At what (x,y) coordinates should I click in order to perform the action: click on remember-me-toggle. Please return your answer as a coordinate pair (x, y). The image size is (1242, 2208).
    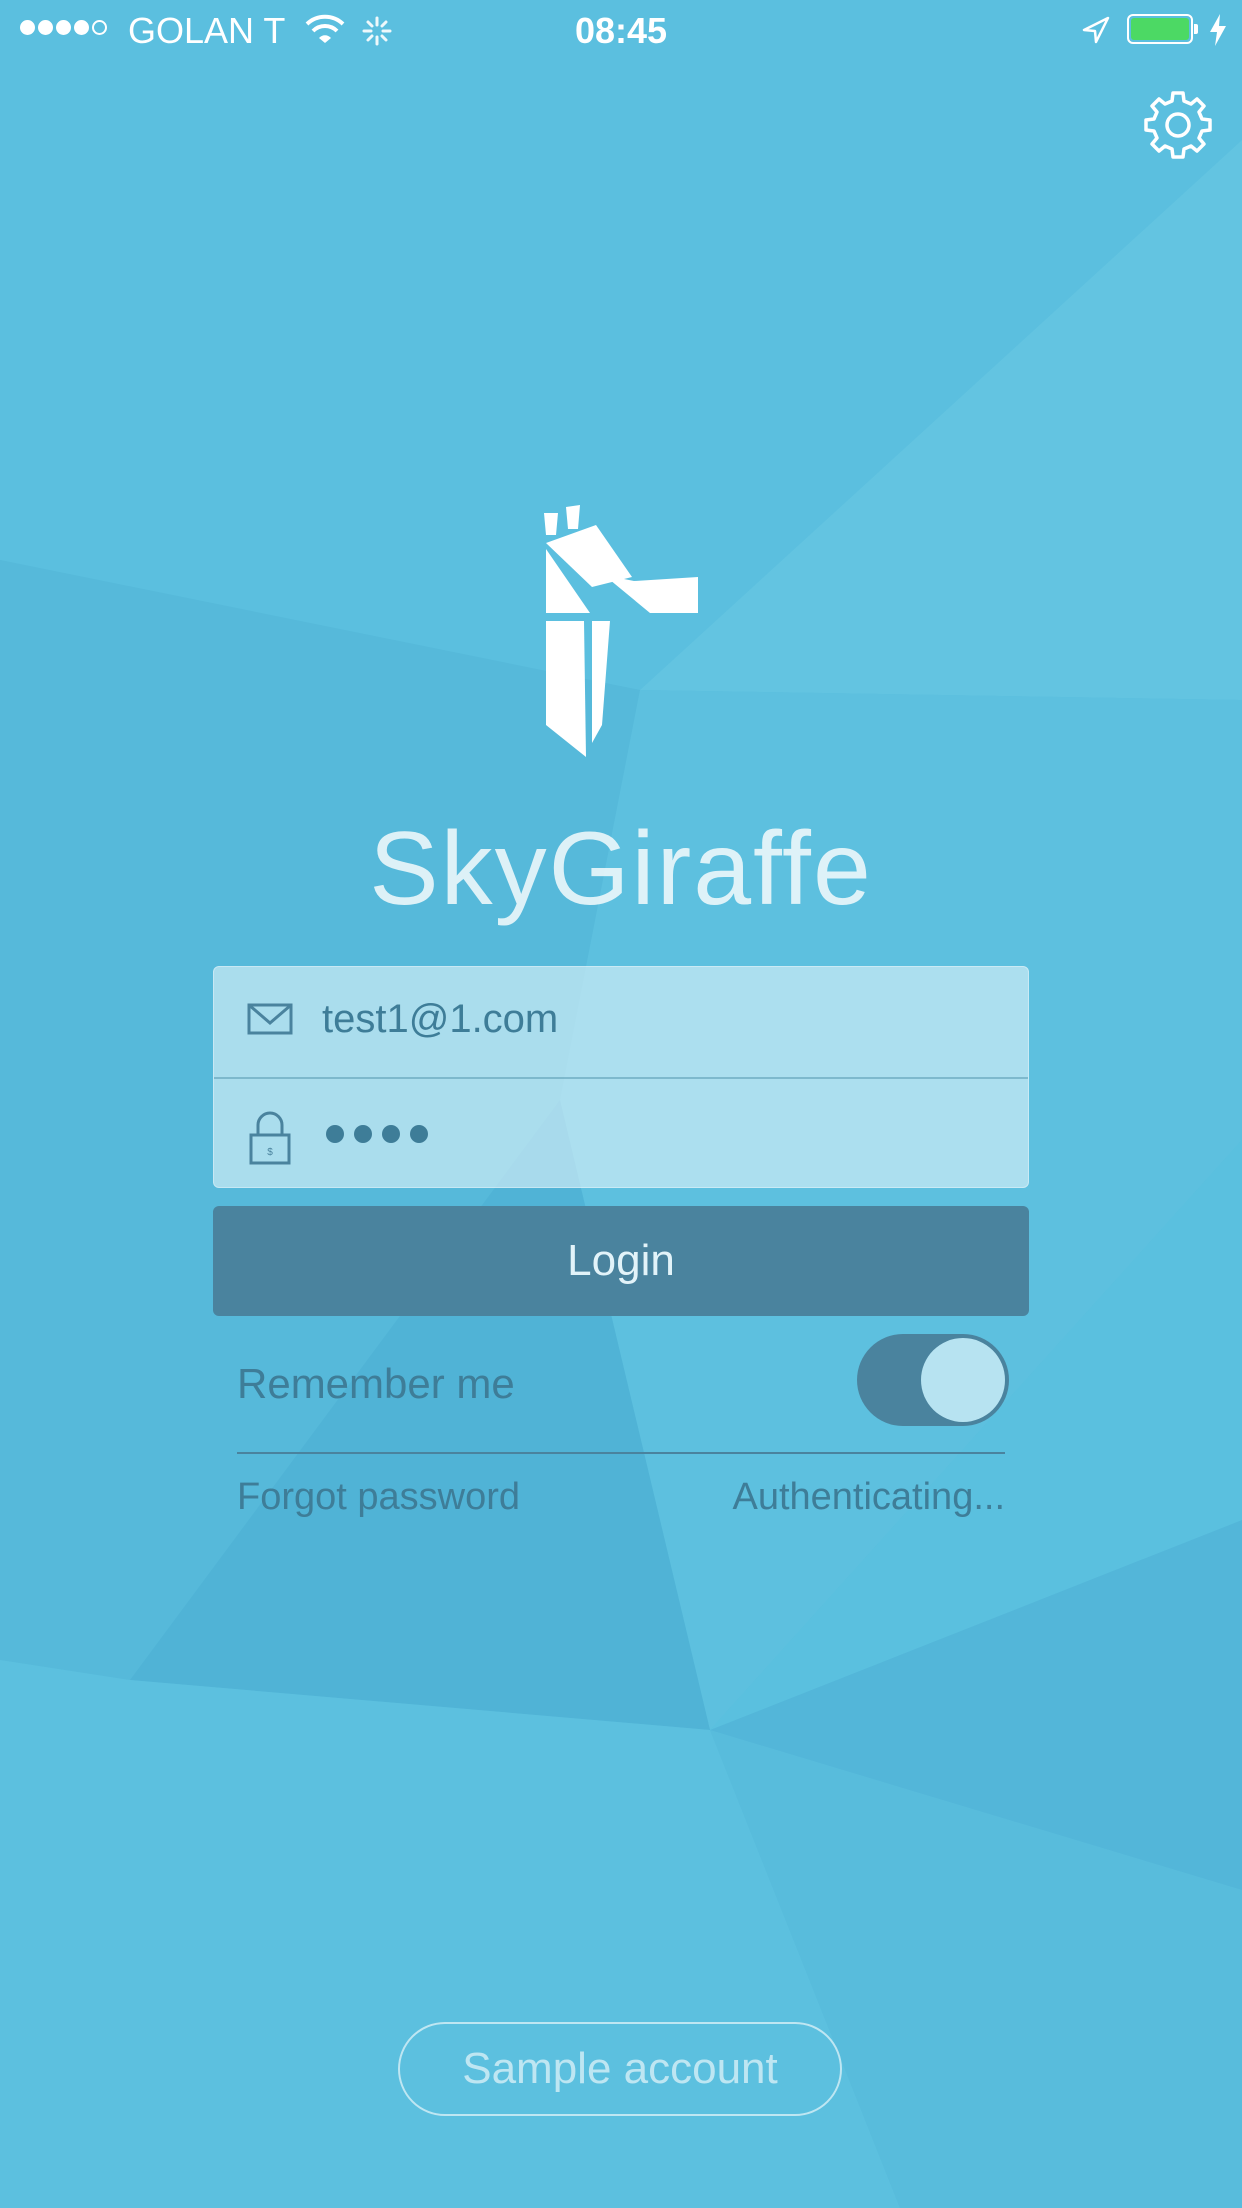
    Looking at the image, I should click on (933, 1380).